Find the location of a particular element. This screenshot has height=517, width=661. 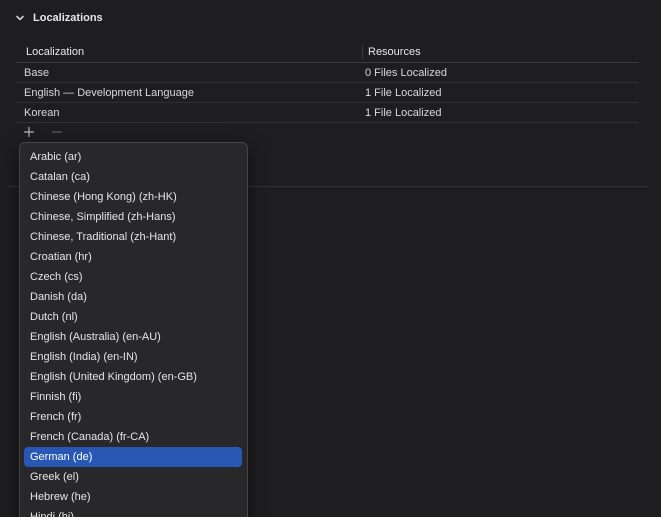

menu-item: Arabic (ar) is located at coordinates (133, 157).